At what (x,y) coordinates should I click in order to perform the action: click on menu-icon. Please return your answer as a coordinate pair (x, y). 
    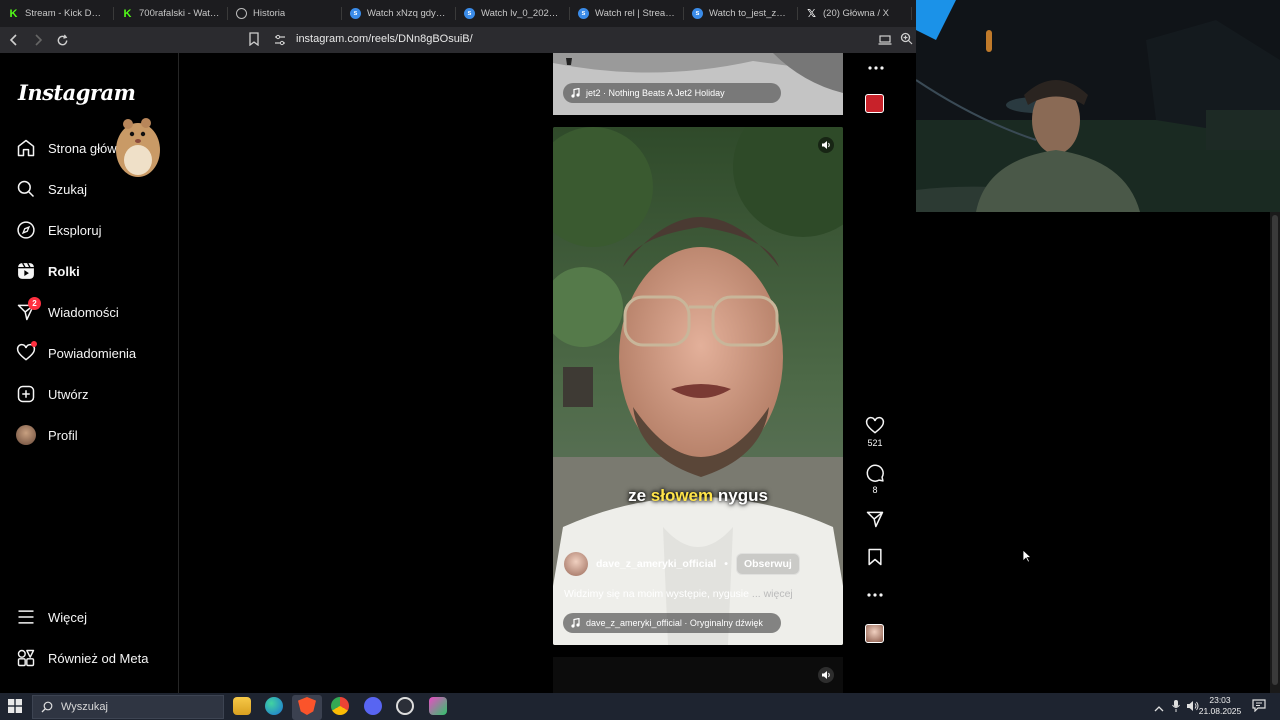
    Looking at the image, I should click on (26, 617).